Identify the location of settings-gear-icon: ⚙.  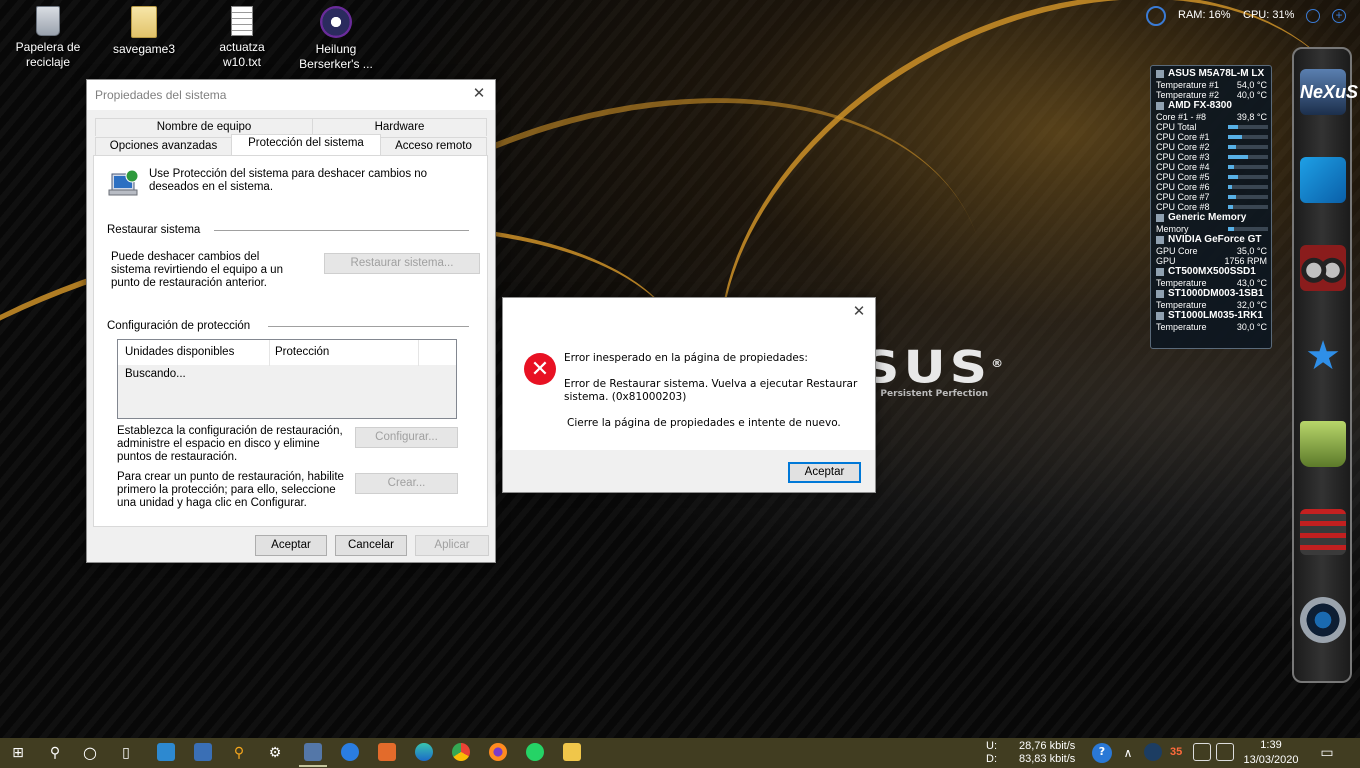
(275, 753).